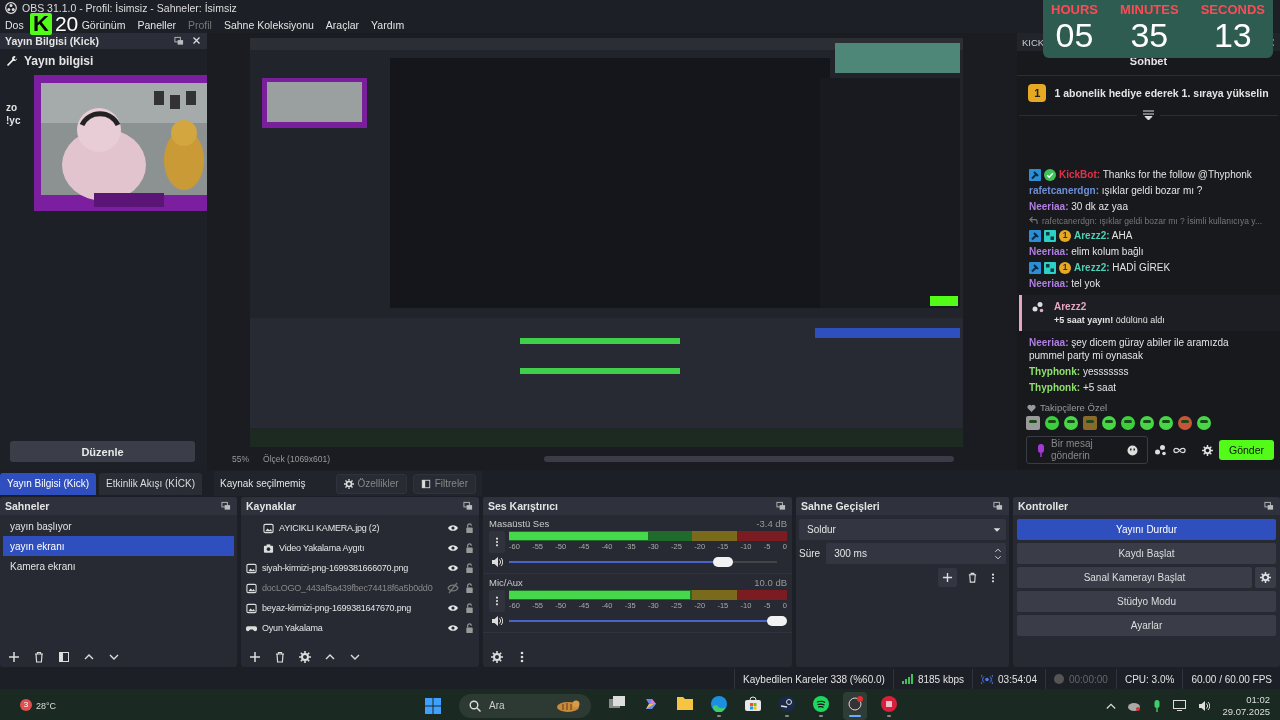 The height and width of the screenshot is (720, 1280). Describe the element at coordinates (156, 24) in the screenshot. I see `menu-item: Paneller` at that location.